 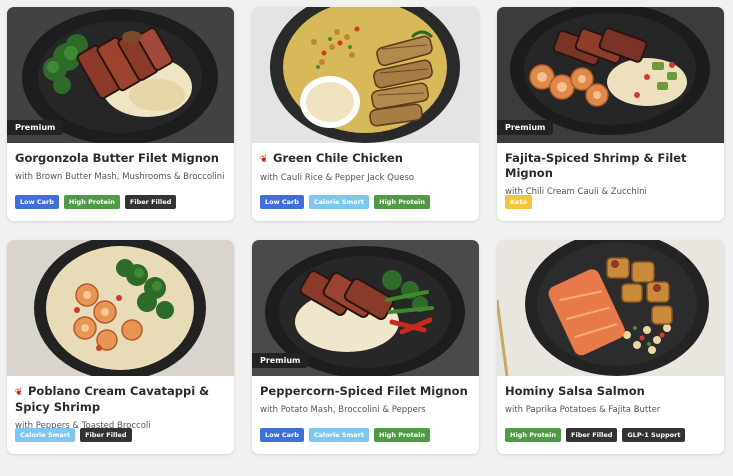 I want to click on meal-title: Peppercorn-Spiced Filet Mignon, so click(x=365, y=391).